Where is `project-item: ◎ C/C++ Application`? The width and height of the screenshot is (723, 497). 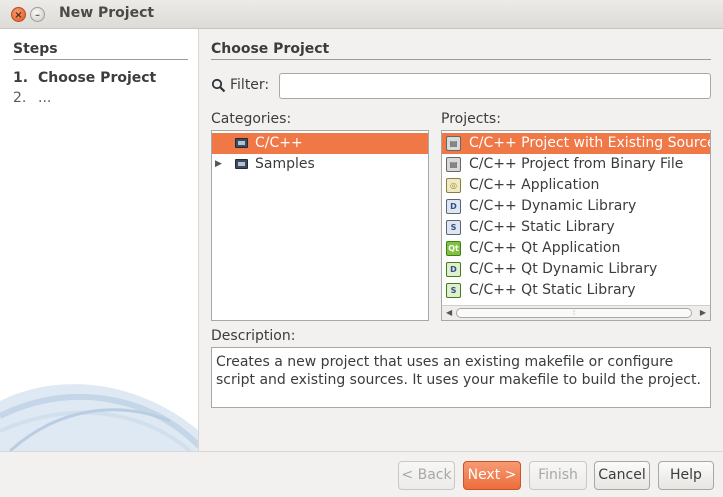 project-item: ◎ C/C++ Application is located at coordinates (576, 185).